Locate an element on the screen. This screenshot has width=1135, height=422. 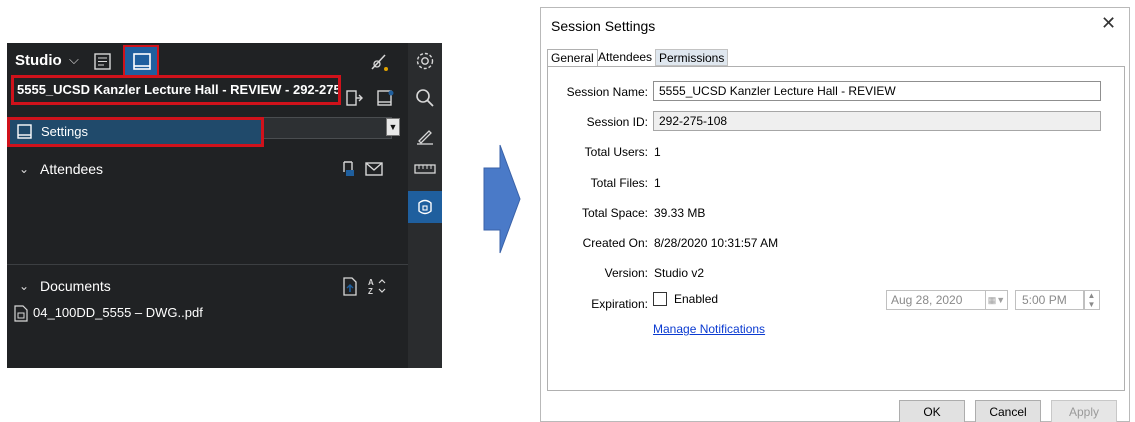
total-files-label: Total Files: is located at coordinates (619, 183).